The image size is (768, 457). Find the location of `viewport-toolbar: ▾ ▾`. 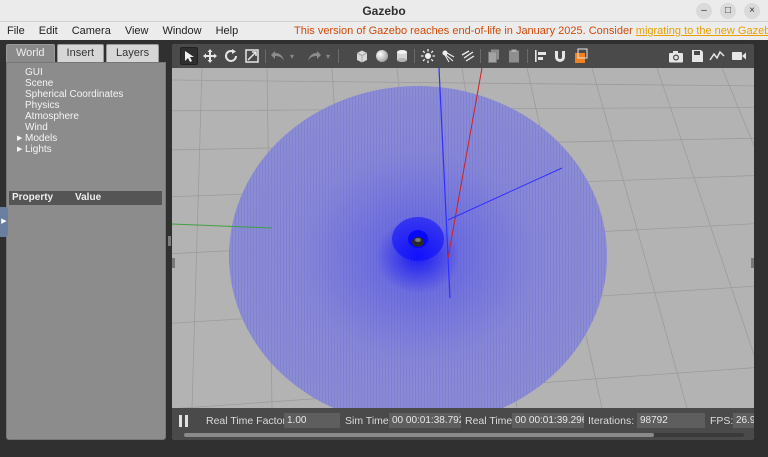

viewport-toolbar: ▾ ▾ is located at coordinates (463, 56).